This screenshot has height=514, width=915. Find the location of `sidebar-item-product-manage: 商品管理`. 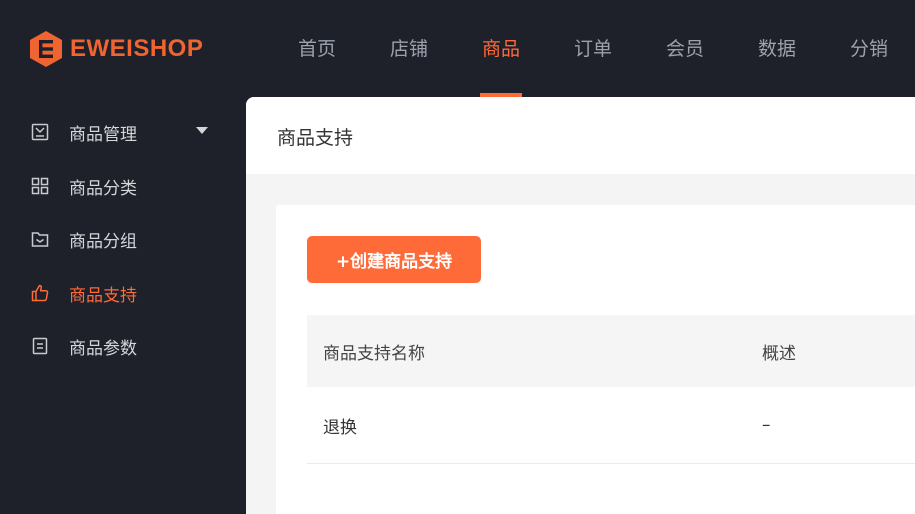

sidebar-item-product-manage: 商品管理 is located at coordinates (123, 132).